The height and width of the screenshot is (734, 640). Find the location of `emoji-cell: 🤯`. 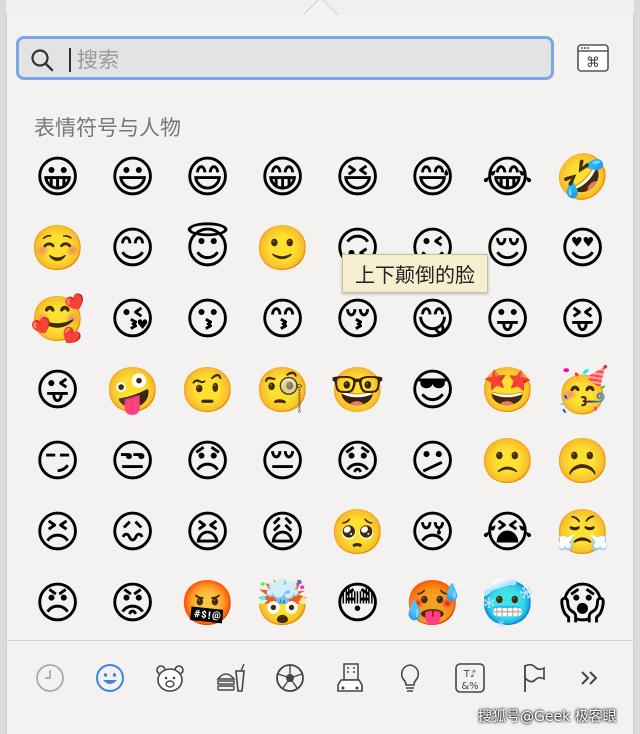

emoji-cell: 🤯 is located at coordinates (282, 603).